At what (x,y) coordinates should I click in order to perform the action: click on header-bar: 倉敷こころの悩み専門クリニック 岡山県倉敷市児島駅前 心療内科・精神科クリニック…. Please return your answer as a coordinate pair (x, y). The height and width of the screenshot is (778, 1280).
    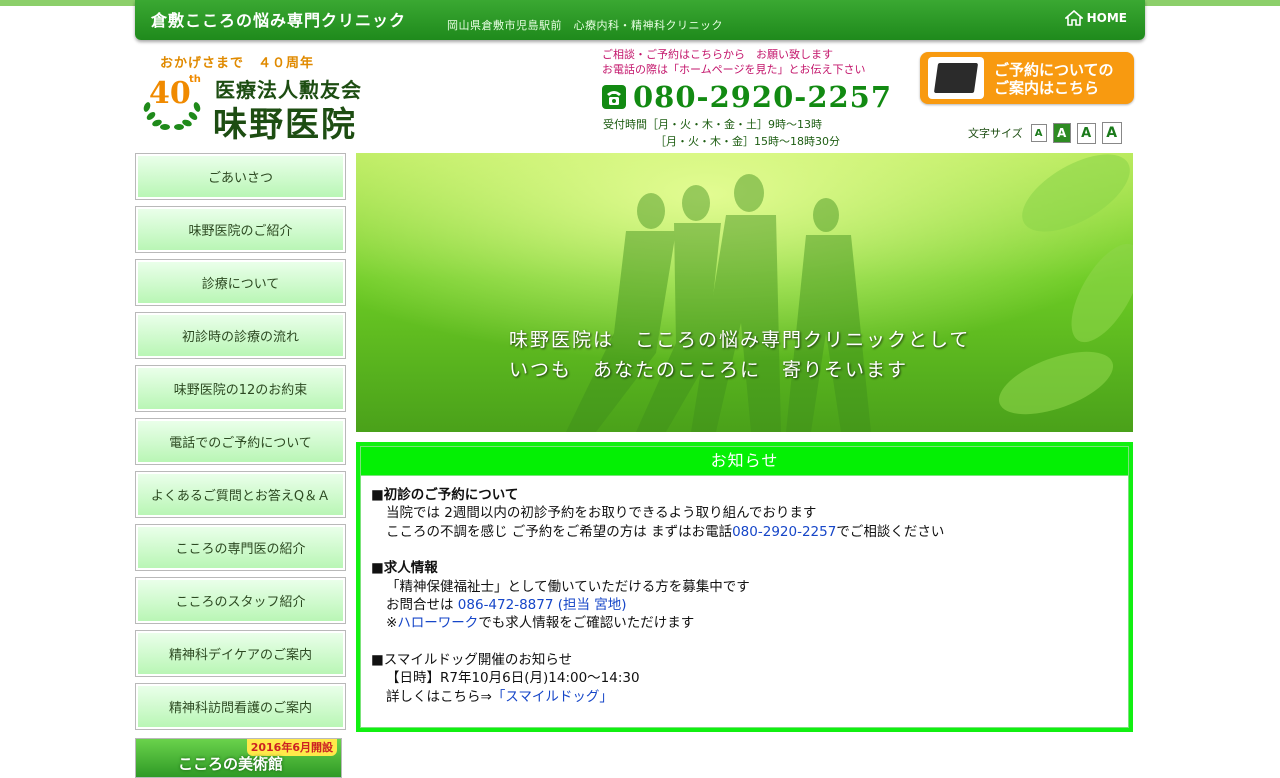
    Looking at the image, I should click on (640, 20).